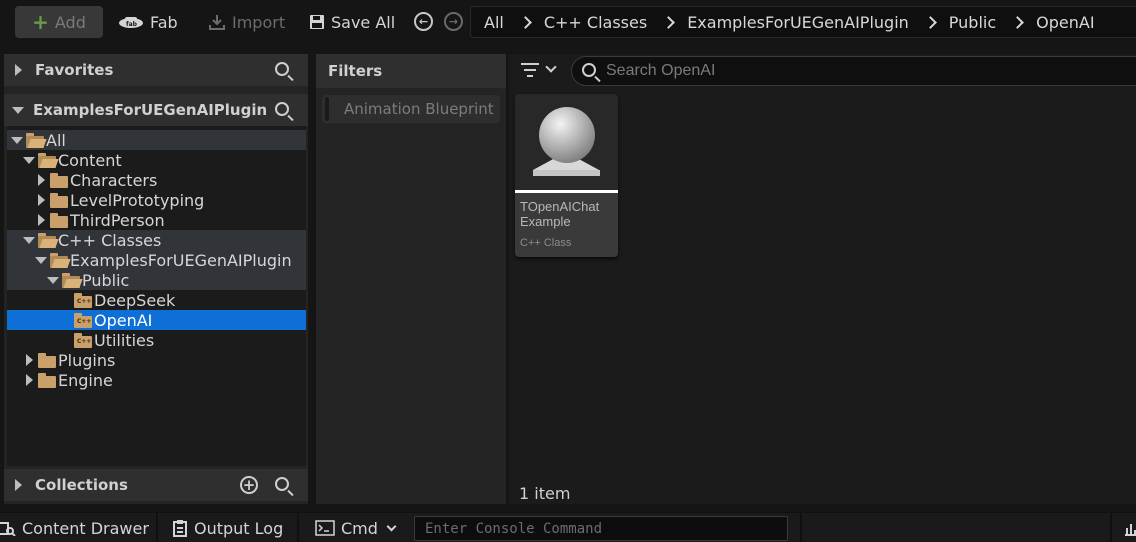 Image resolution: width=1136 pixels, height=542 pixels. I want to click on tree-item: LevelPrototyping, so click(156, 200).